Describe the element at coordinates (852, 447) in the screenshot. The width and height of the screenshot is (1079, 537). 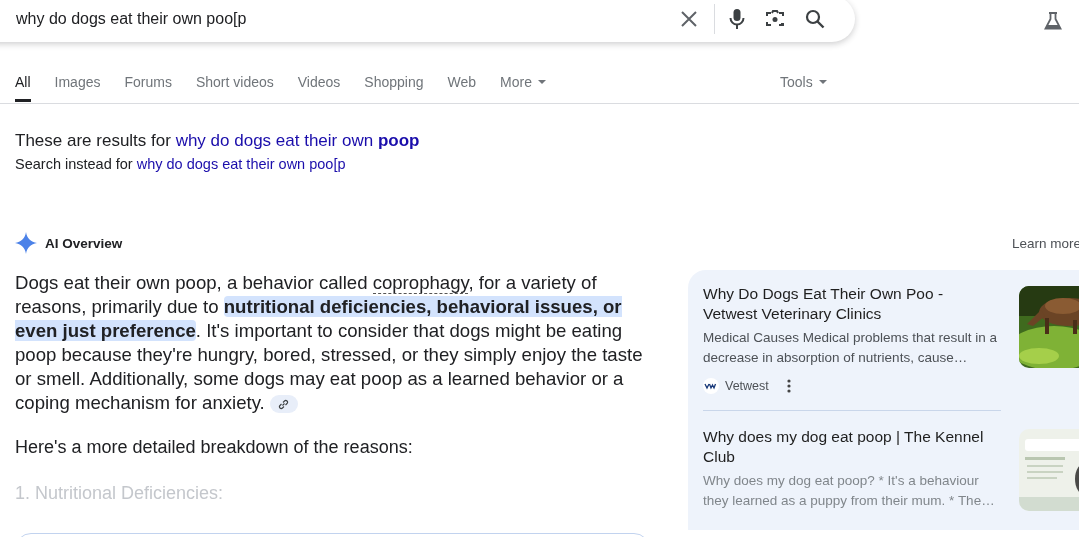
I see `source-title-link: Why does my dog eat poop | The Kennel Club` at that location.